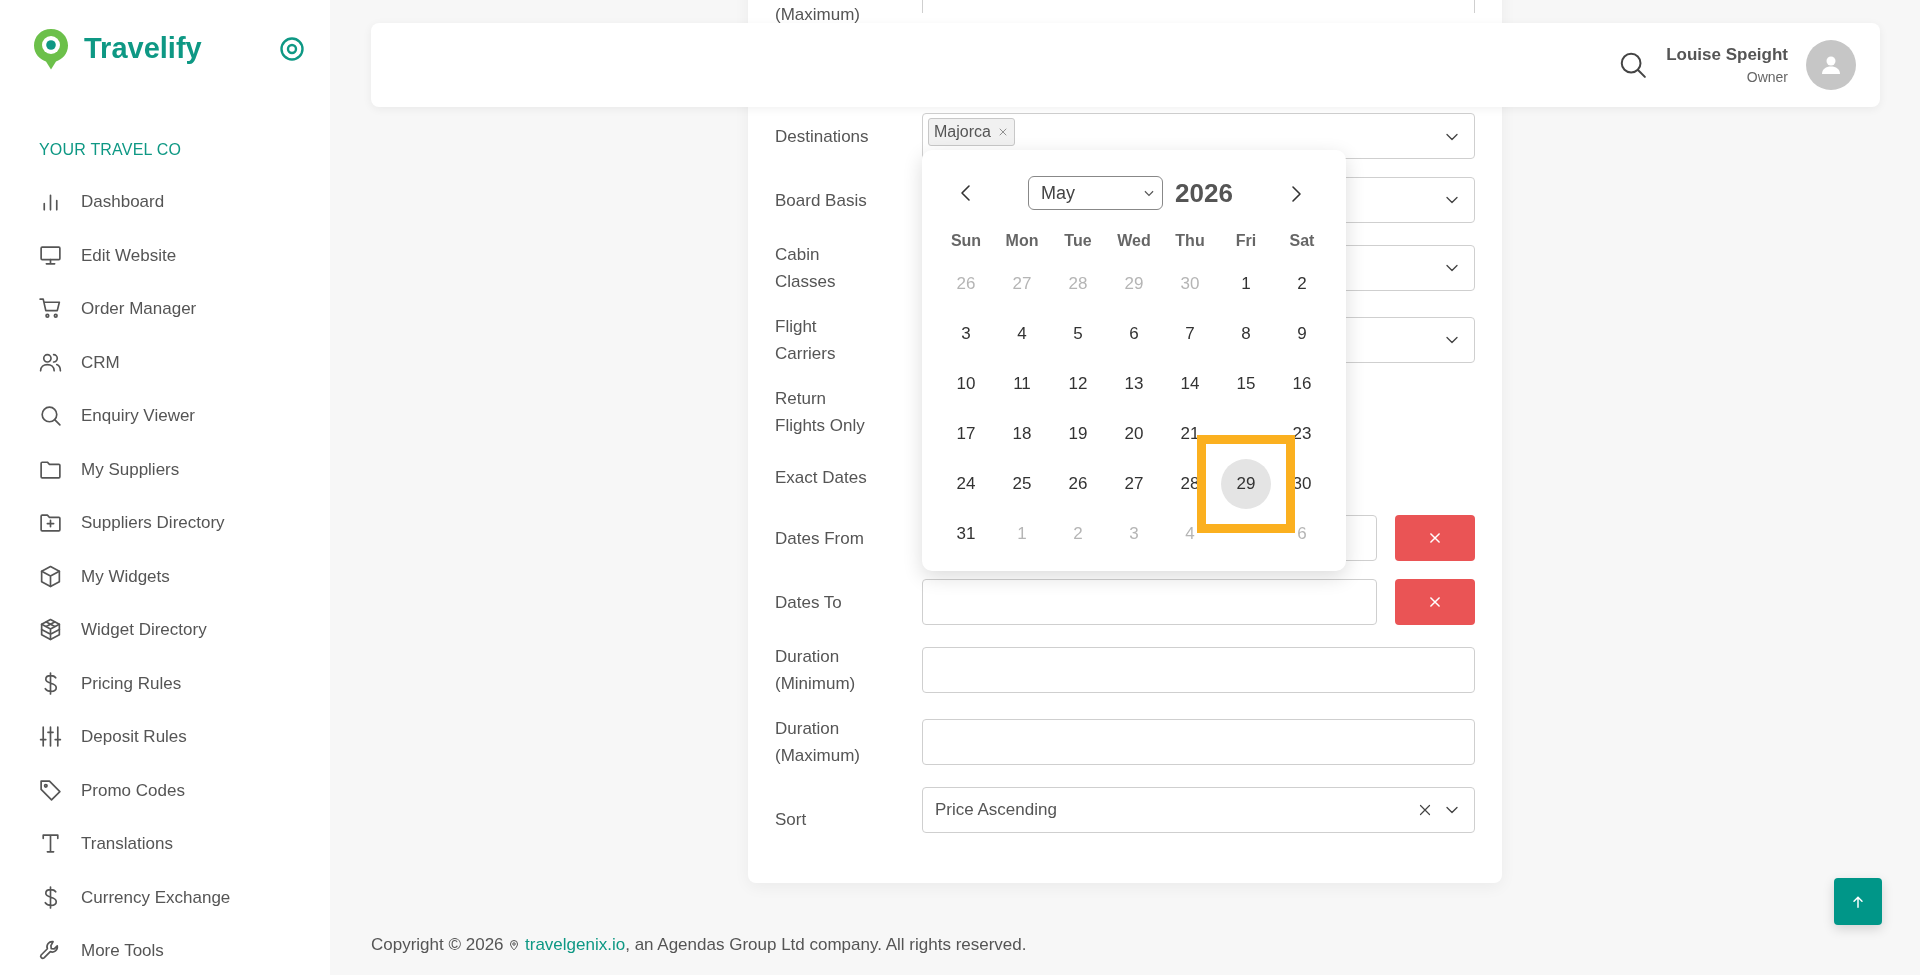 The image size is (1920, 975). I want to click on sidebar-item: Pricing Rules, so click(181, 683).